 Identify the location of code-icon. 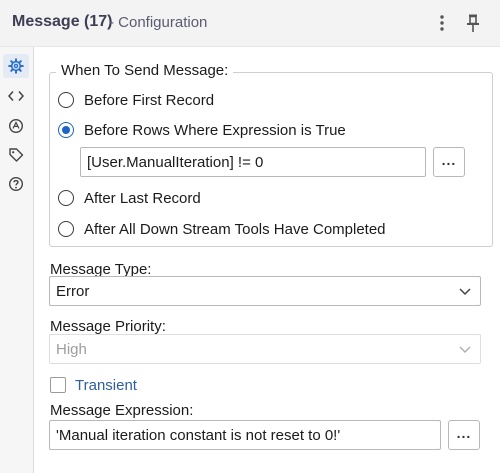
(16, 96).